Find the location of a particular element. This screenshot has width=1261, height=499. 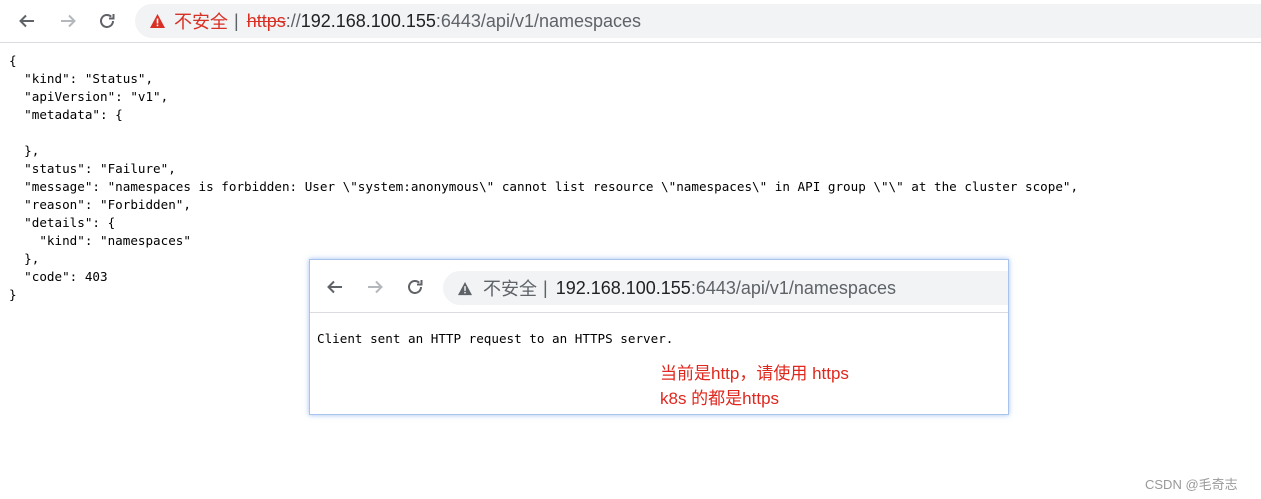

back-button is located at coordinates (27, 21).